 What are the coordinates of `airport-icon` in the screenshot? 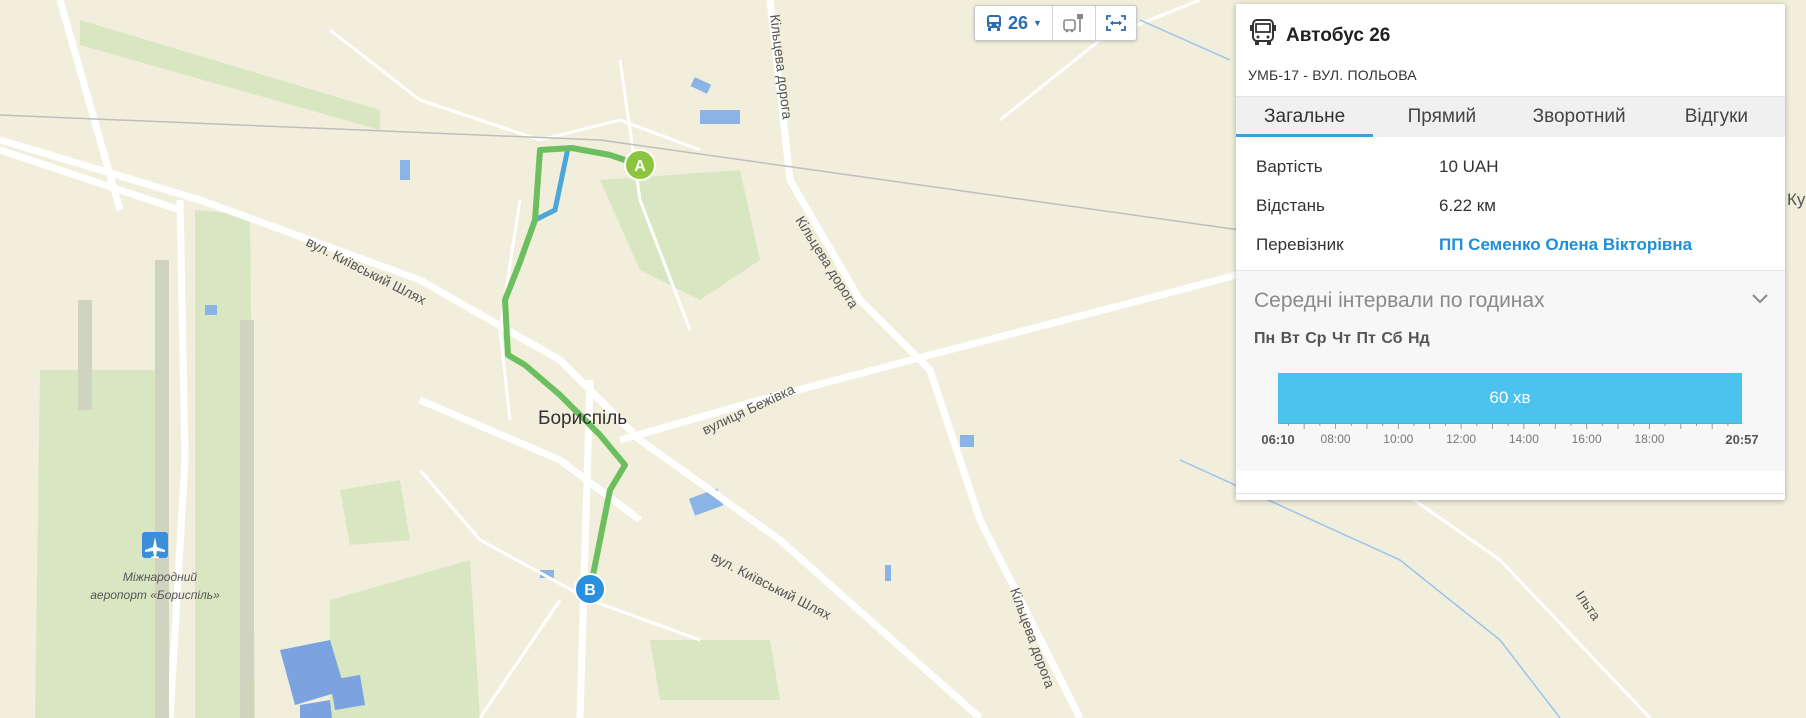 It's located at (155, 545).